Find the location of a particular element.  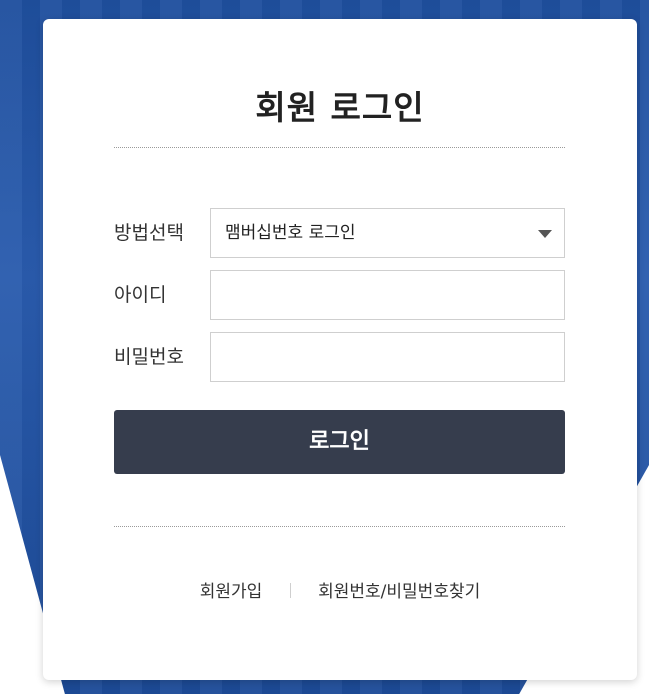

id-label: 아이디 is located at coordinates (140, 295).